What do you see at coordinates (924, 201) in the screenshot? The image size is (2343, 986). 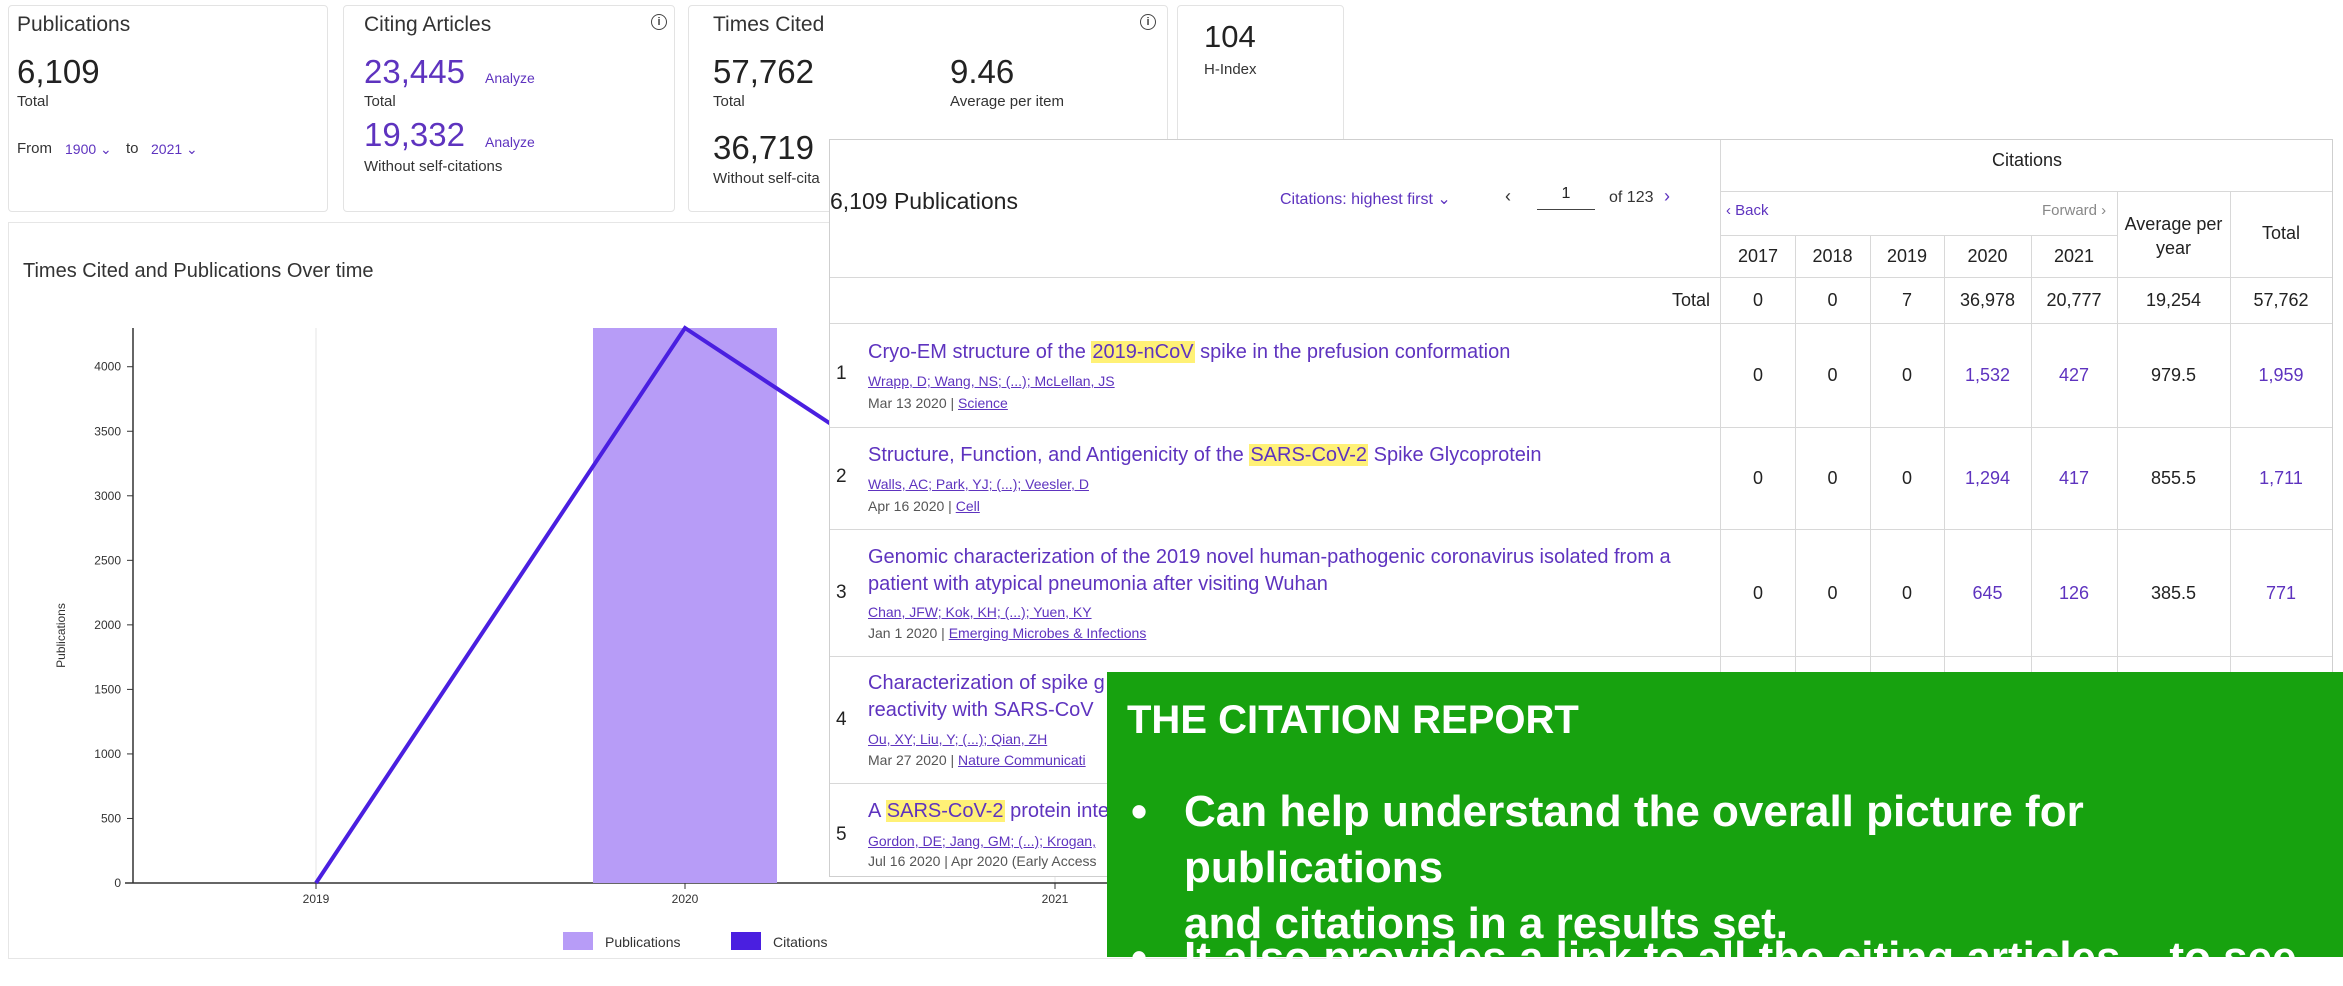 I see `publications-count-heading: 6,109 Publications` at bounding box center [924, 201].